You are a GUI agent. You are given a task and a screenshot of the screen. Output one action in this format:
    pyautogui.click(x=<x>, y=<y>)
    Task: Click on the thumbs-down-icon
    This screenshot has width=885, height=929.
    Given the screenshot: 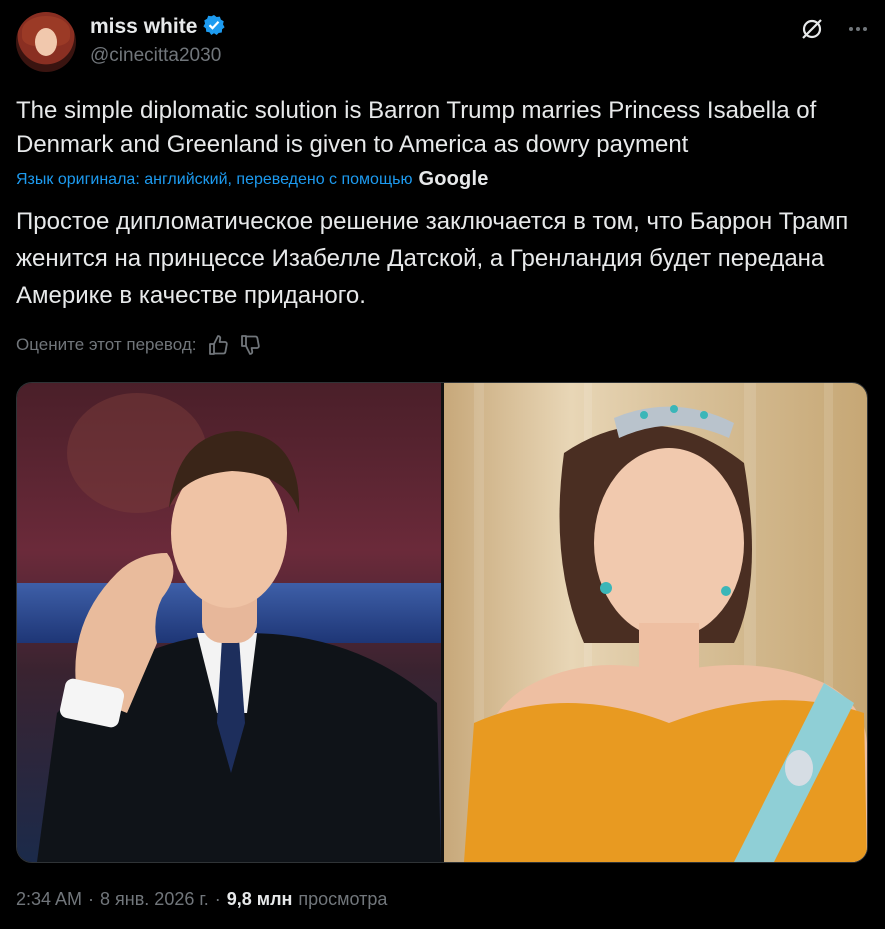 What is the action you would take?
    pyautogui.click(x=250, y=345)
    